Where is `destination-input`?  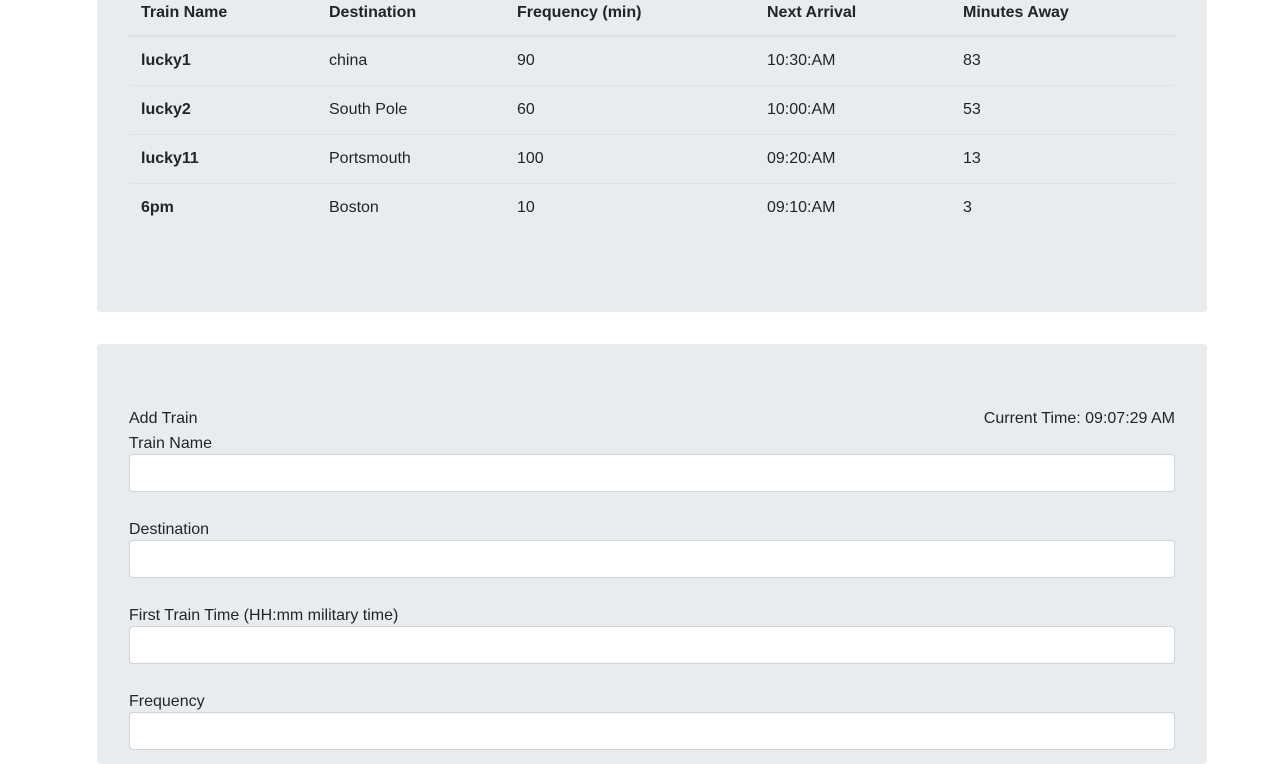 destination-input is located at coordinates (652, 559).